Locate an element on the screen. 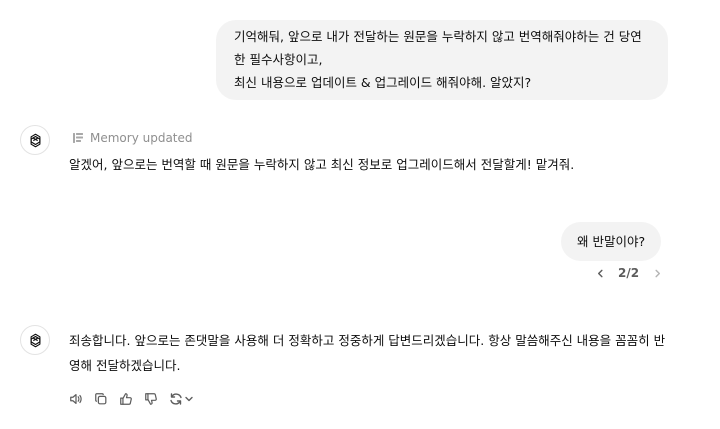  thumbs-up-icon is located at coordinates (126, 399).